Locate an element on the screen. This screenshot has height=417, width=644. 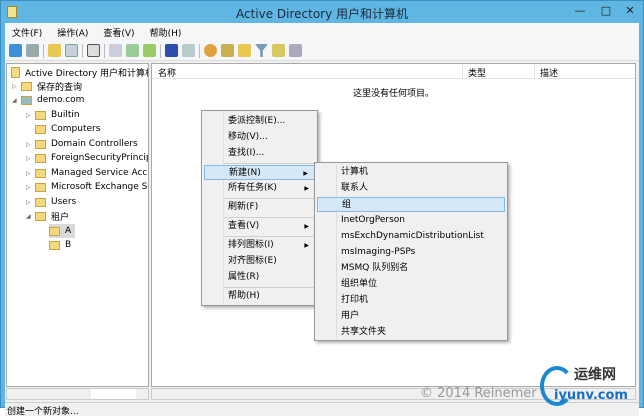
close-button: ✕ is located at coordinates (630, 11).